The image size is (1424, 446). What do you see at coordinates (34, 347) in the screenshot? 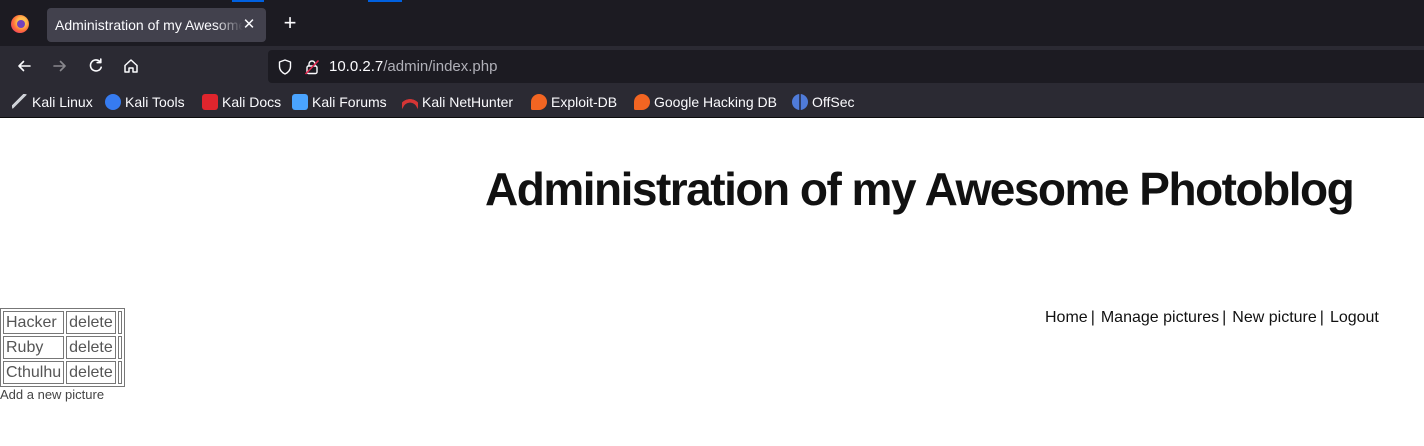
I see `picture-name: Ruby` at bounding box center [34, 347].